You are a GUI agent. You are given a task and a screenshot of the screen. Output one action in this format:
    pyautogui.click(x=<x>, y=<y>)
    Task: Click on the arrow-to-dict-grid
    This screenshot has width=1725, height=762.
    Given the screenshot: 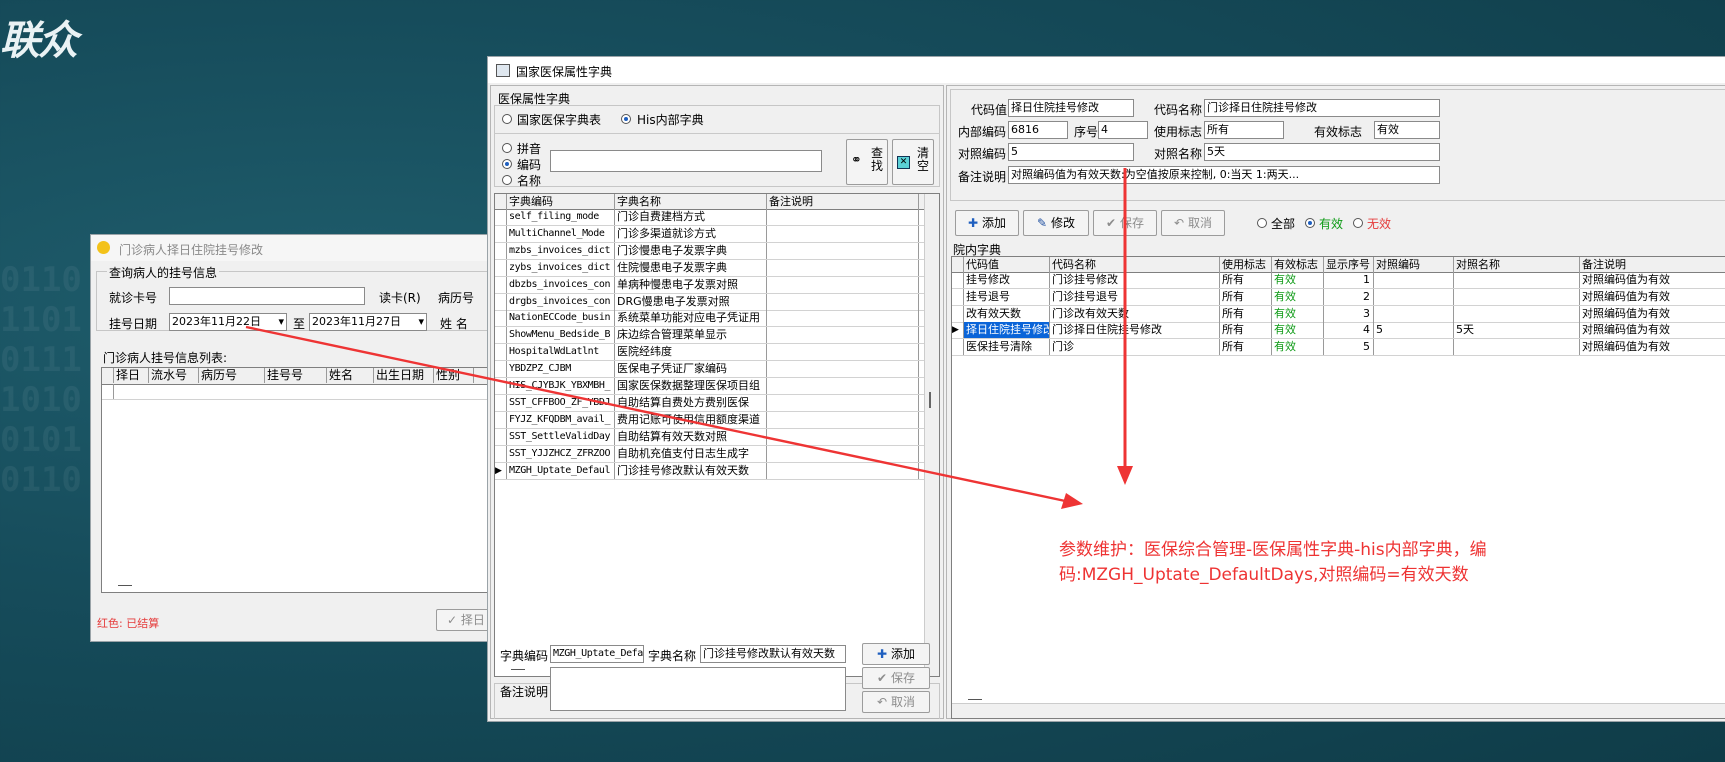 What is the action you would take?
    pyautogui.click(x=658, y=414)
    